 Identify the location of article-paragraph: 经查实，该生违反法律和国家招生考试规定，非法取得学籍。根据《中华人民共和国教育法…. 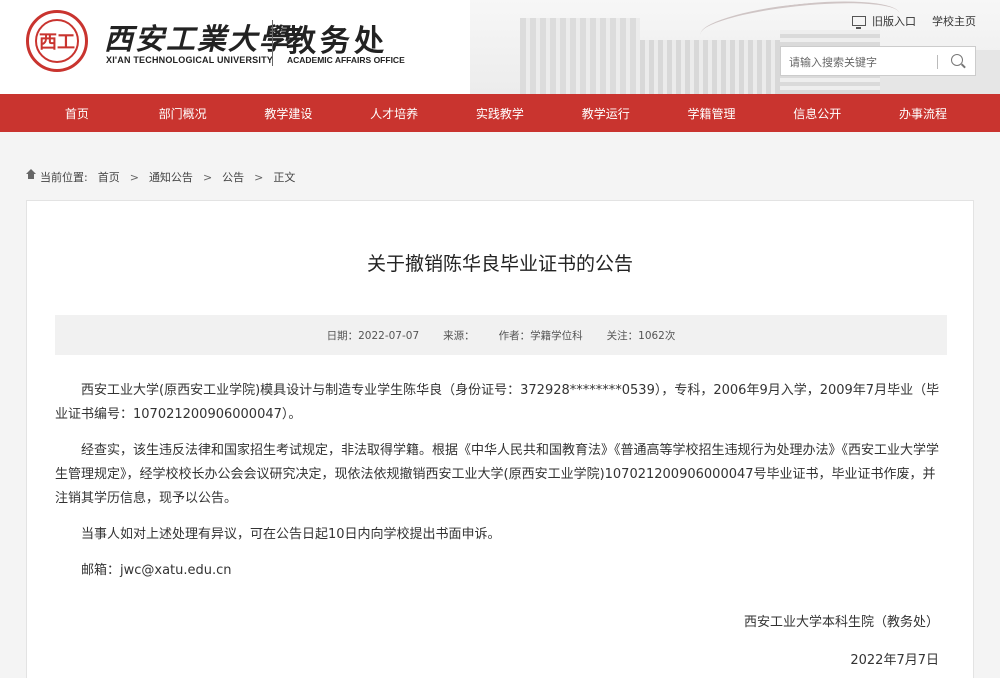
(497, 474).